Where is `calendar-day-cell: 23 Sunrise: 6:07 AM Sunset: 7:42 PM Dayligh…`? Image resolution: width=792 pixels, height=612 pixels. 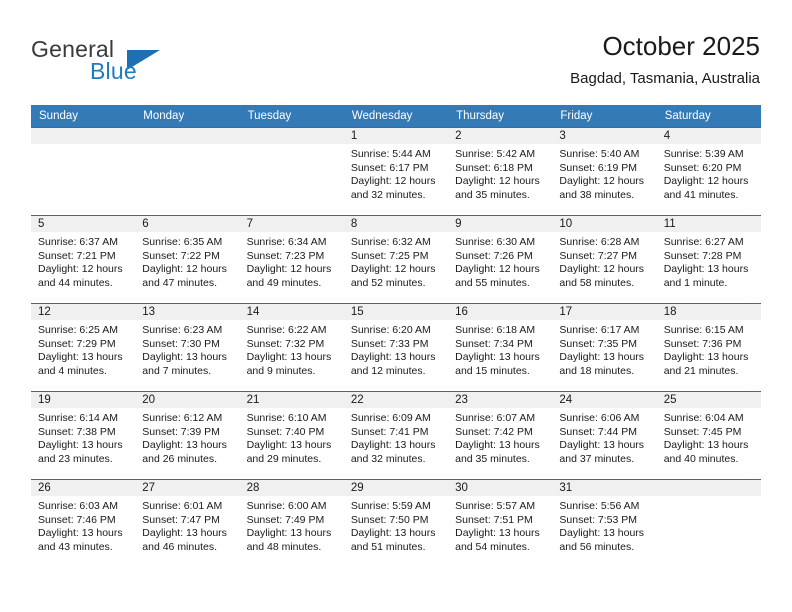 calendar-day-cell: 23 Sunrise: 6:07 AM Sunset: 7:42 PM Dayligh… is located at coordinates (500, 435).